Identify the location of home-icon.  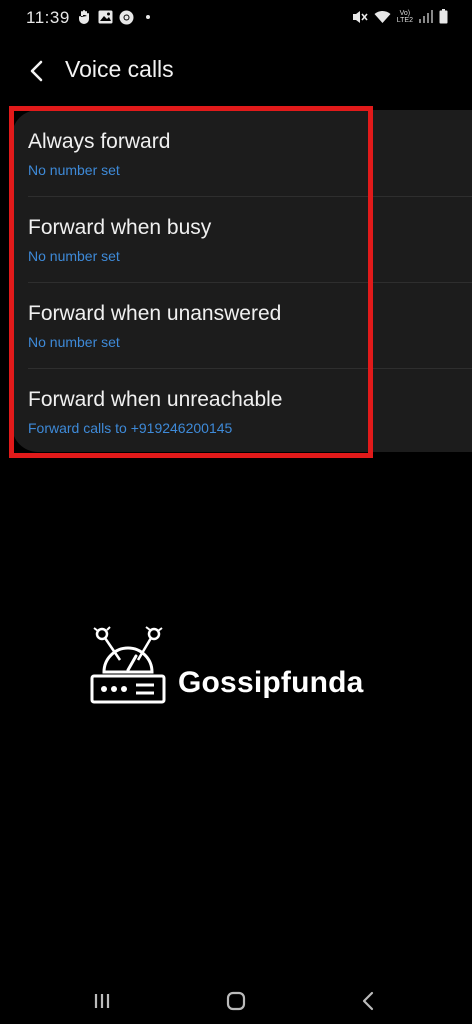
(236, 1001).